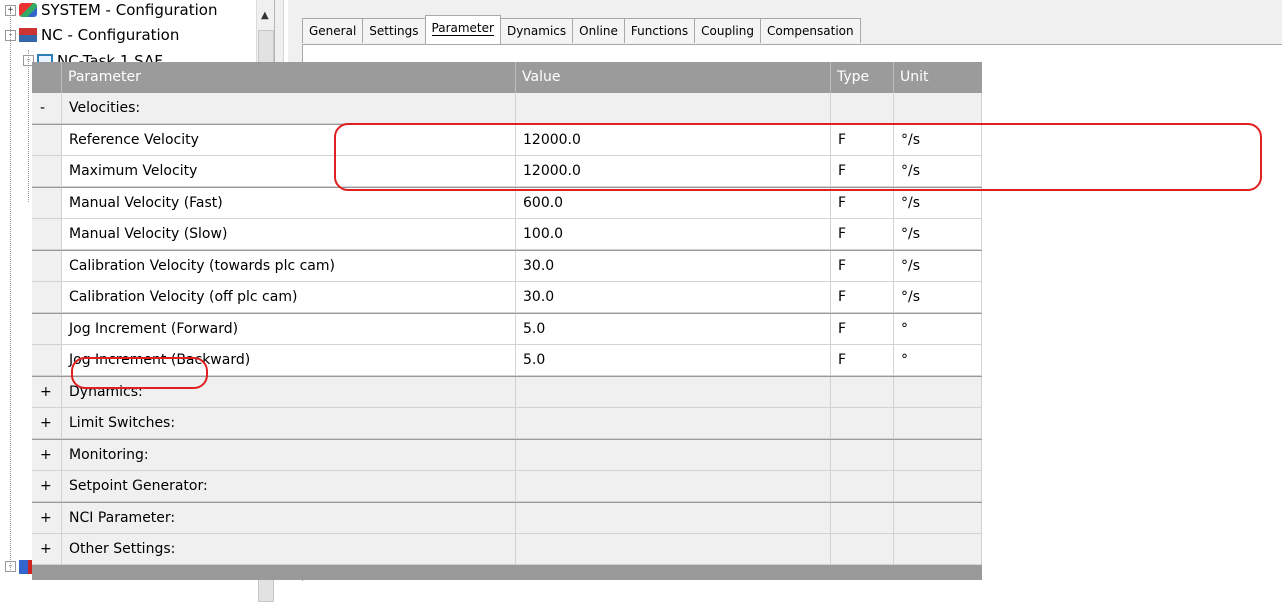 The height and width of the screenshot is (602, 1282). I want to click on param-name: NCI Parameter:, so click(289, 518).